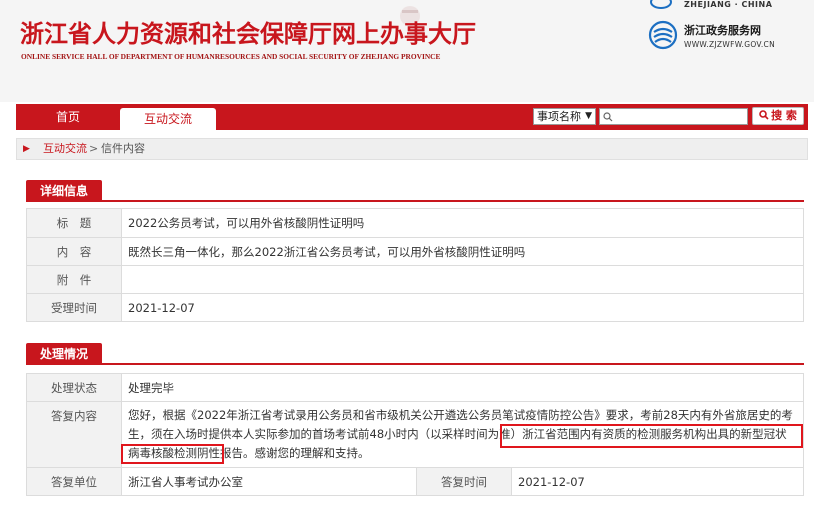 The width and height of the screenshot is (814, 507). What do you see at coordinates (462, 387) in the screenshot?
I see `row-value-status: 处理完毕` at bounding box center [462, 387].